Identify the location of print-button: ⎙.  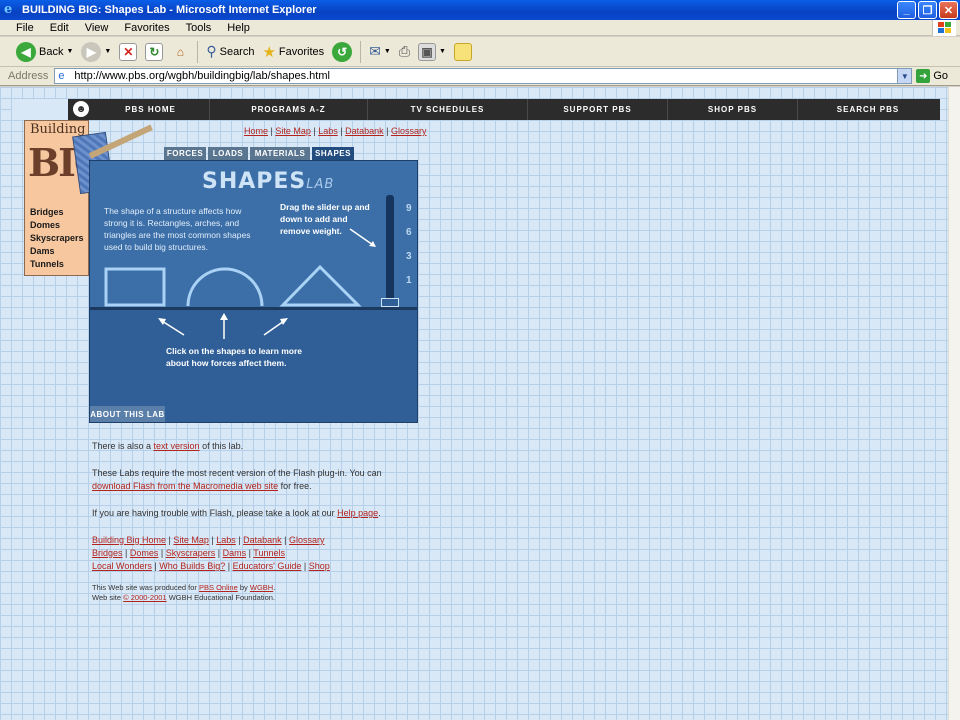
(404, 52).